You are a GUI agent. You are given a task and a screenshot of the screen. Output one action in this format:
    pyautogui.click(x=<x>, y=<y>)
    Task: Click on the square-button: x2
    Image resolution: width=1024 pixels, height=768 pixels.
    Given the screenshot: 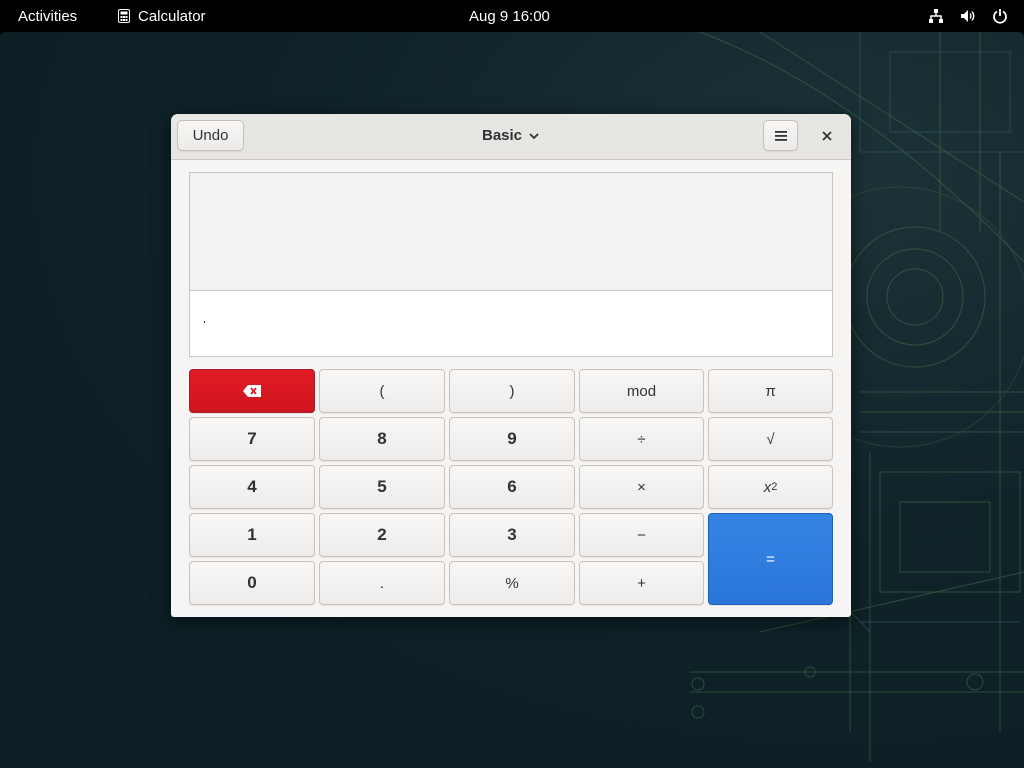 What is the action you would take?
    pyautogui.click(x=770, y=487)
    